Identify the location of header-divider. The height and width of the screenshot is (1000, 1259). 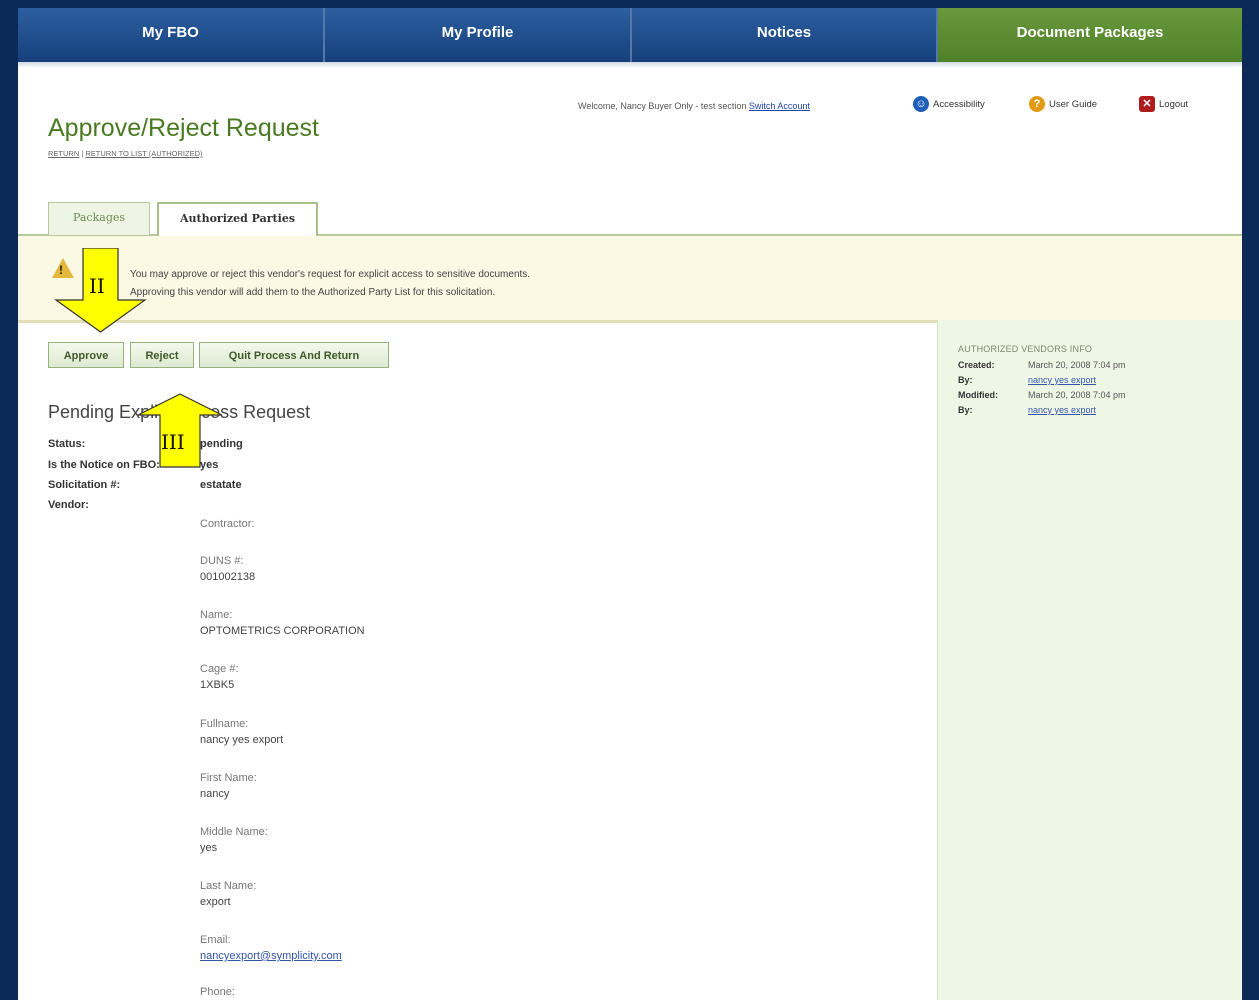
(630, 65).